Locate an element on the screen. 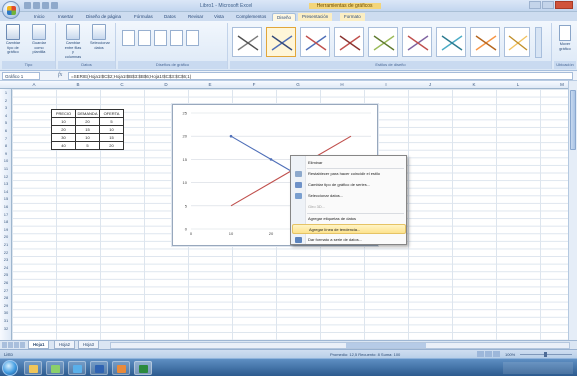 This screenshot has height=376, width=577. fx-icon: fx is located at coordinates (60, 75).